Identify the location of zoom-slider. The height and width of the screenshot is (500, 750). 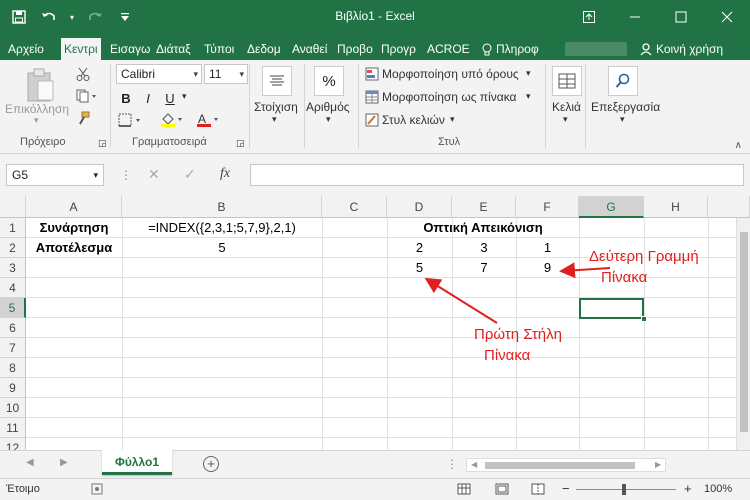
(626, 489).